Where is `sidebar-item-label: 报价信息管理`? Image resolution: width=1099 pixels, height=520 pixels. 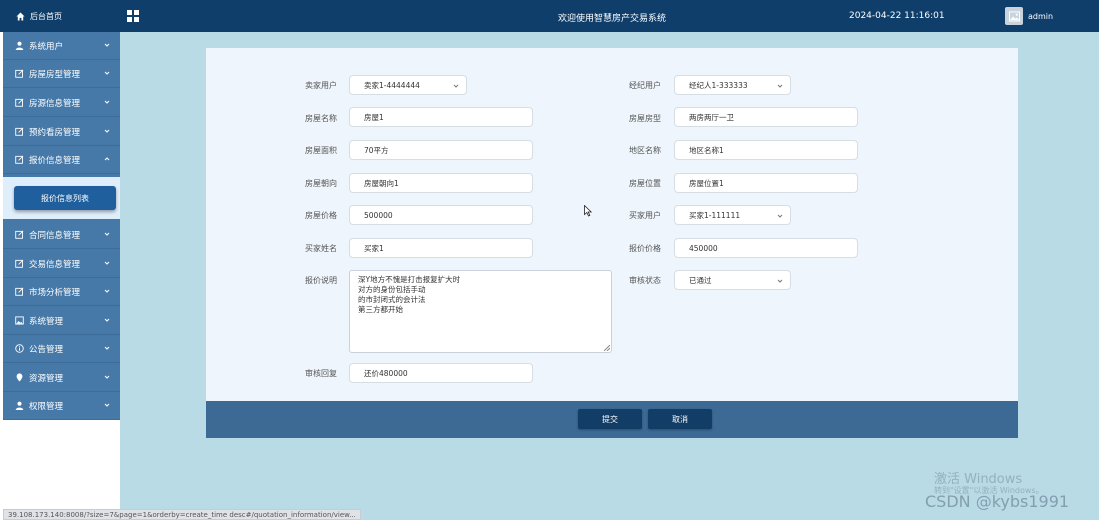 sidebar-item-label: 报价信息管理 is located at coordinates (55, 160).